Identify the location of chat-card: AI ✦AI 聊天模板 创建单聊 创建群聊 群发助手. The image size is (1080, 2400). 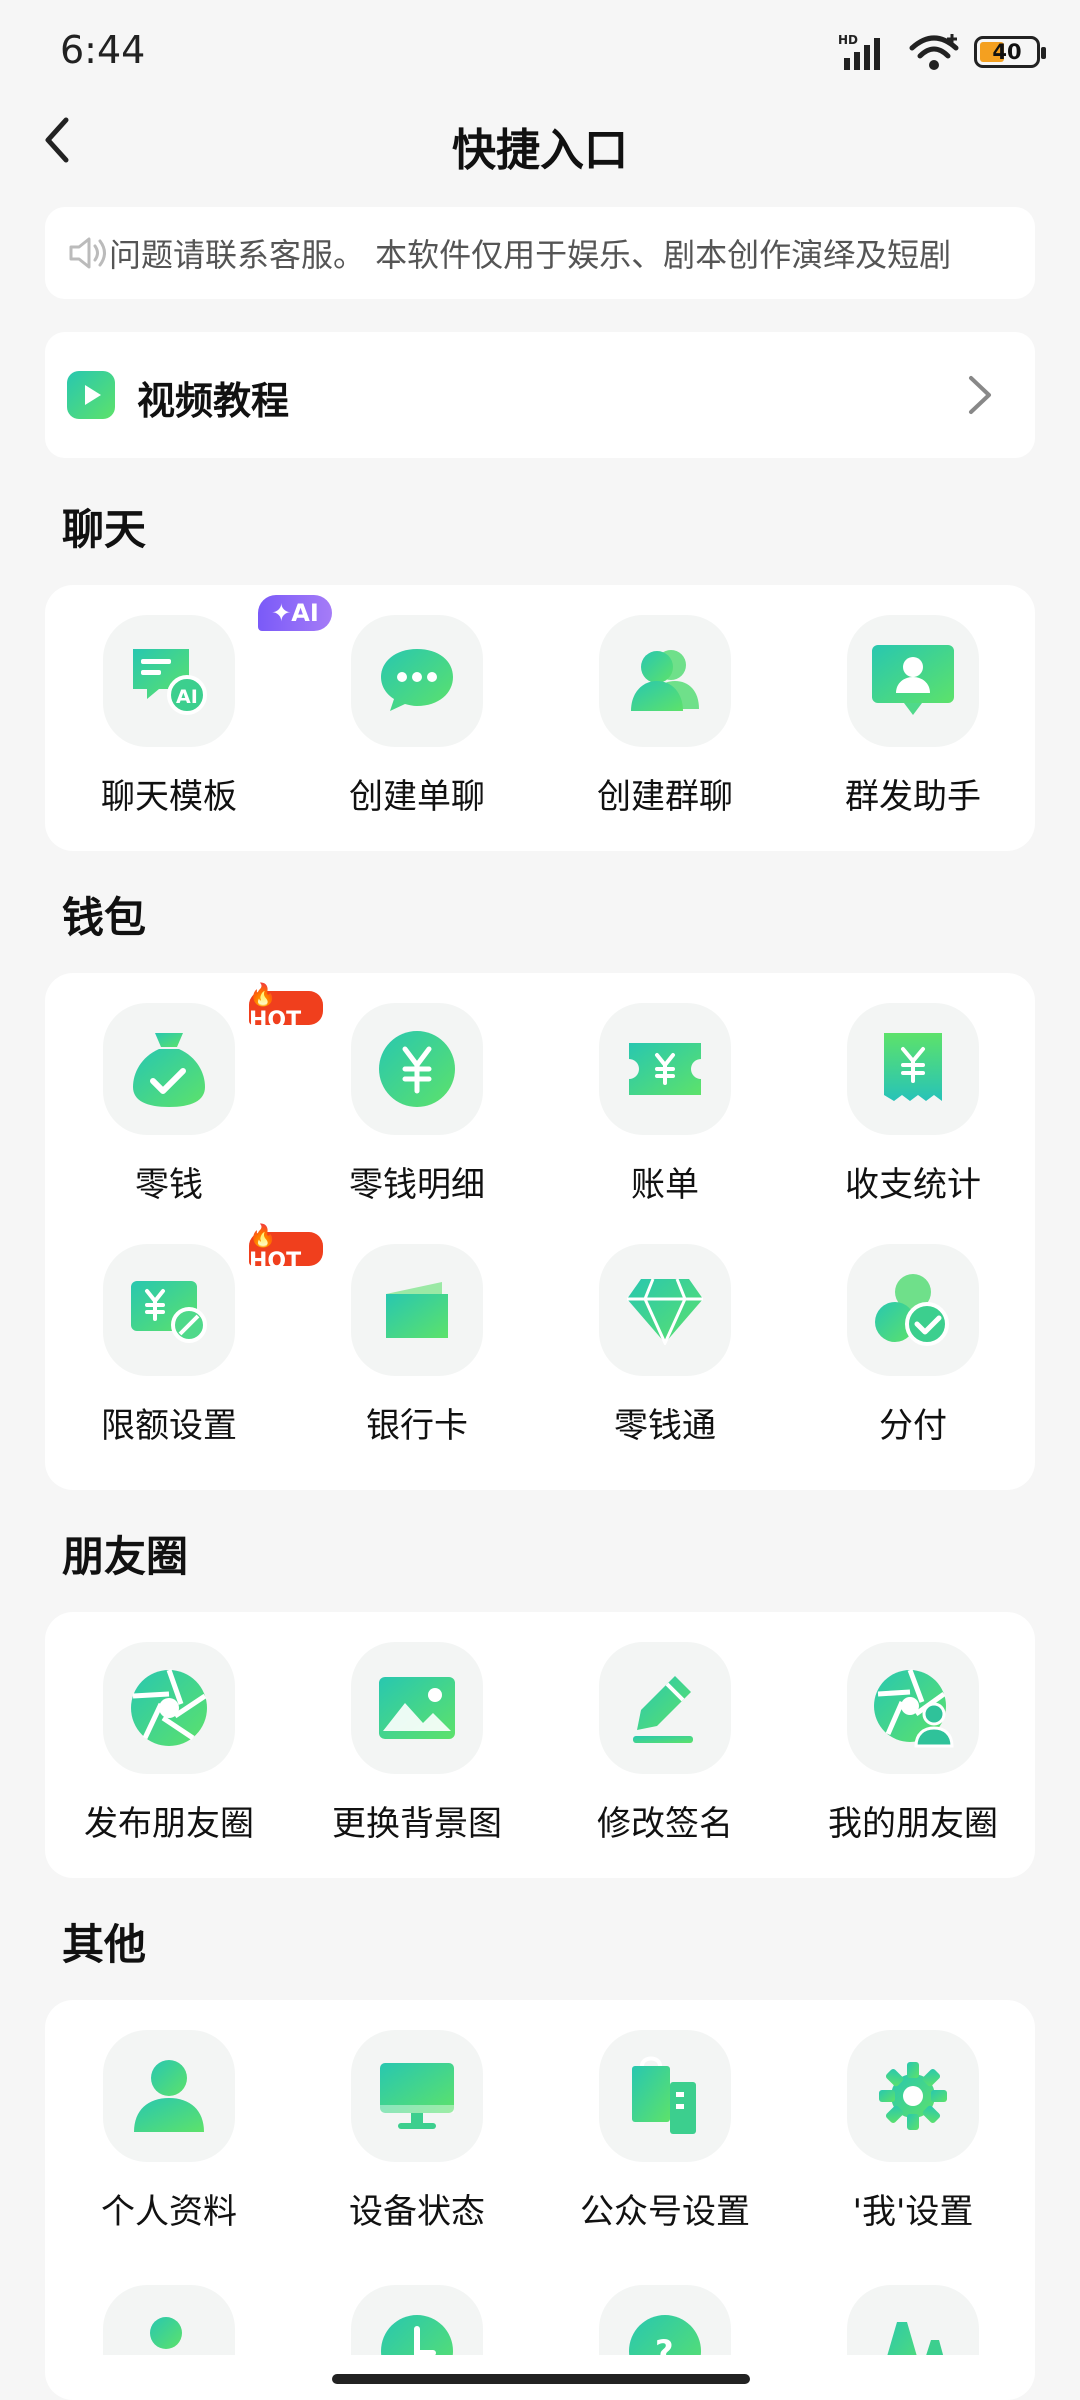
(540, 718).